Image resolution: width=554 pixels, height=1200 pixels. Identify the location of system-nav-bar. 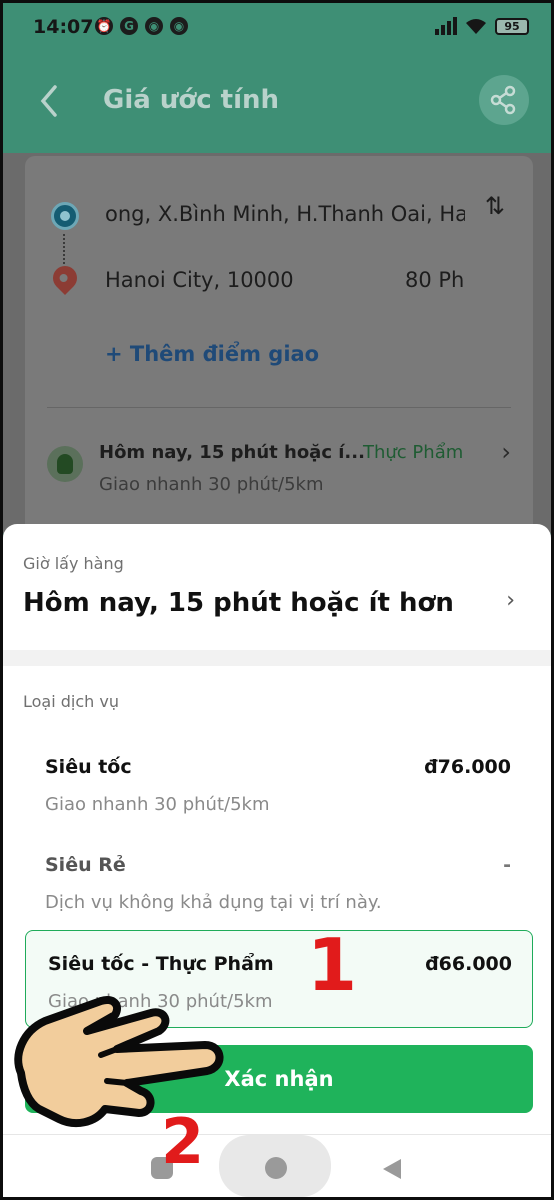
(277, 1165).